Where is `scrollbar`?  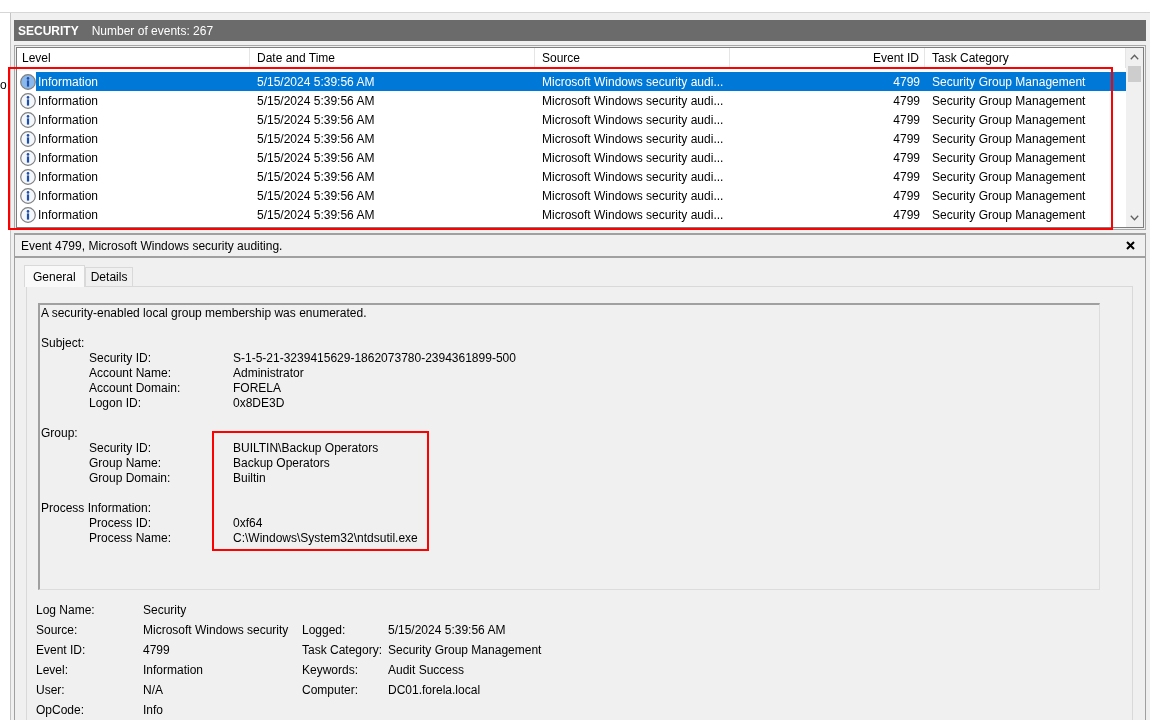 scrollbar is located at coordinates (1134, 137).